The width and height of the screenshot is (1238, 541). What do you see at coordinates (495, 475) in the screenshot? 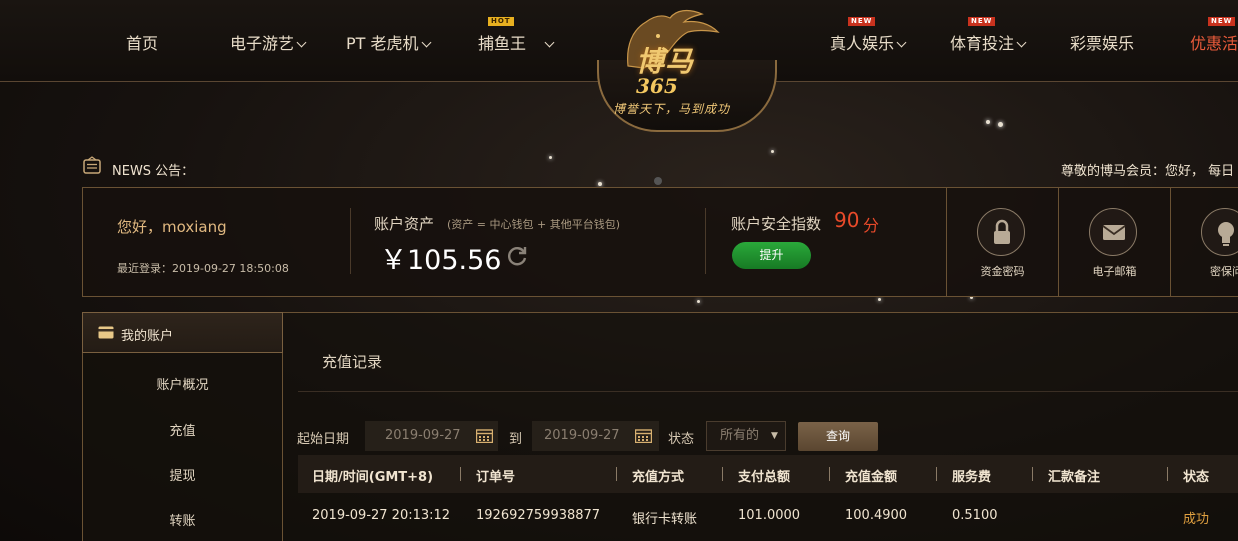
I see `column-header-order-no: 订单号` at bounding box center [495, 475].